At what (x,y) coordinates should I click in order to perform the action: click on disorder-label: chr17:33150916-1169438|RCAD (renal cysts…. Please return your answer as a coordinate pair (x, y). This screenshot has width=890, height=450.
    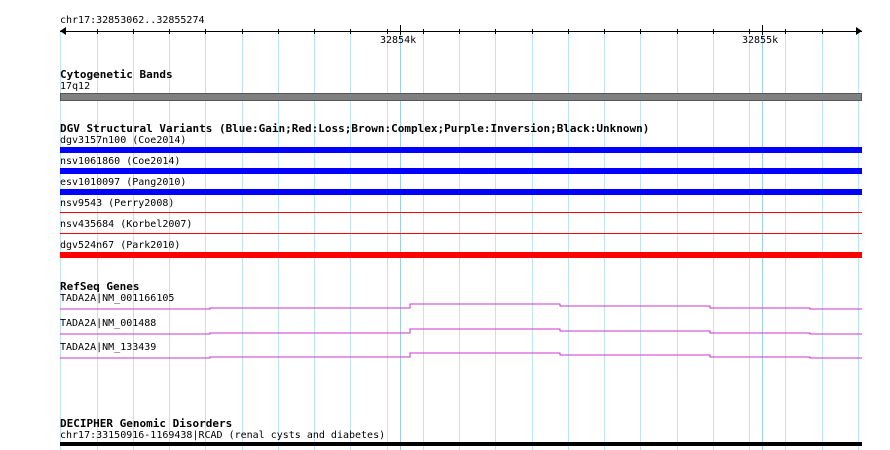
    Looking at the image, I should click on (223, 435).